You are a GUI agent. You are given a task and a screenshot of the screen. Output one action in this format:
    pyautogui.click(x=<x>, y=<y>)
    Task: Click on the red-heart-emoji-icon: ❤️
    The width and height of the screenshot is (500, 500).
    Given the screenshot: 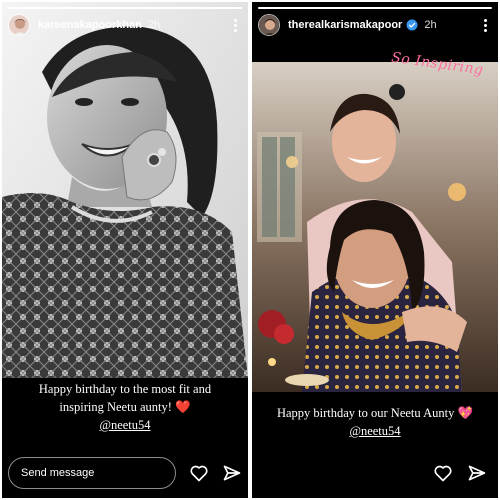 What is the action you would take?
    pyautogui.click(x=183, y=407)
    